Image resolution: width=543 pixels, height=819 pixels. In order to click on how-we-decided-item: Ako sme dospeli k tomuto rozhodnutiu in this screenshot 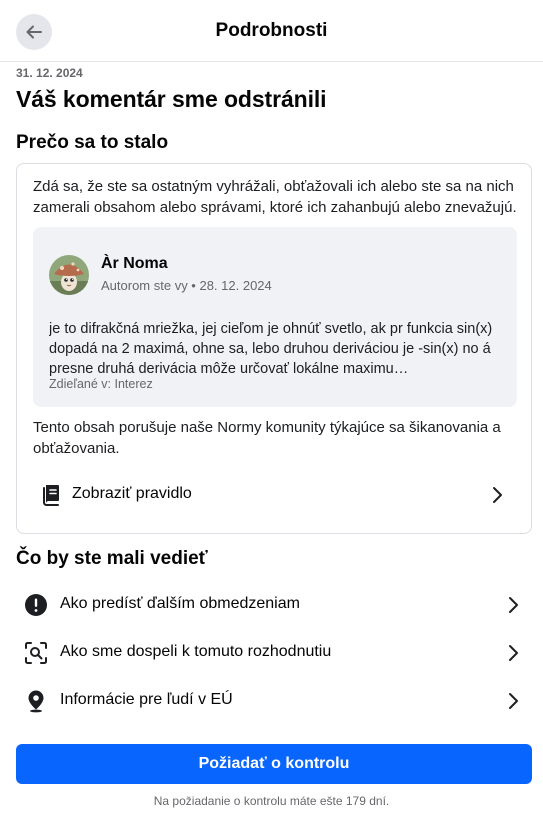, I will do `click(271, 653)`.